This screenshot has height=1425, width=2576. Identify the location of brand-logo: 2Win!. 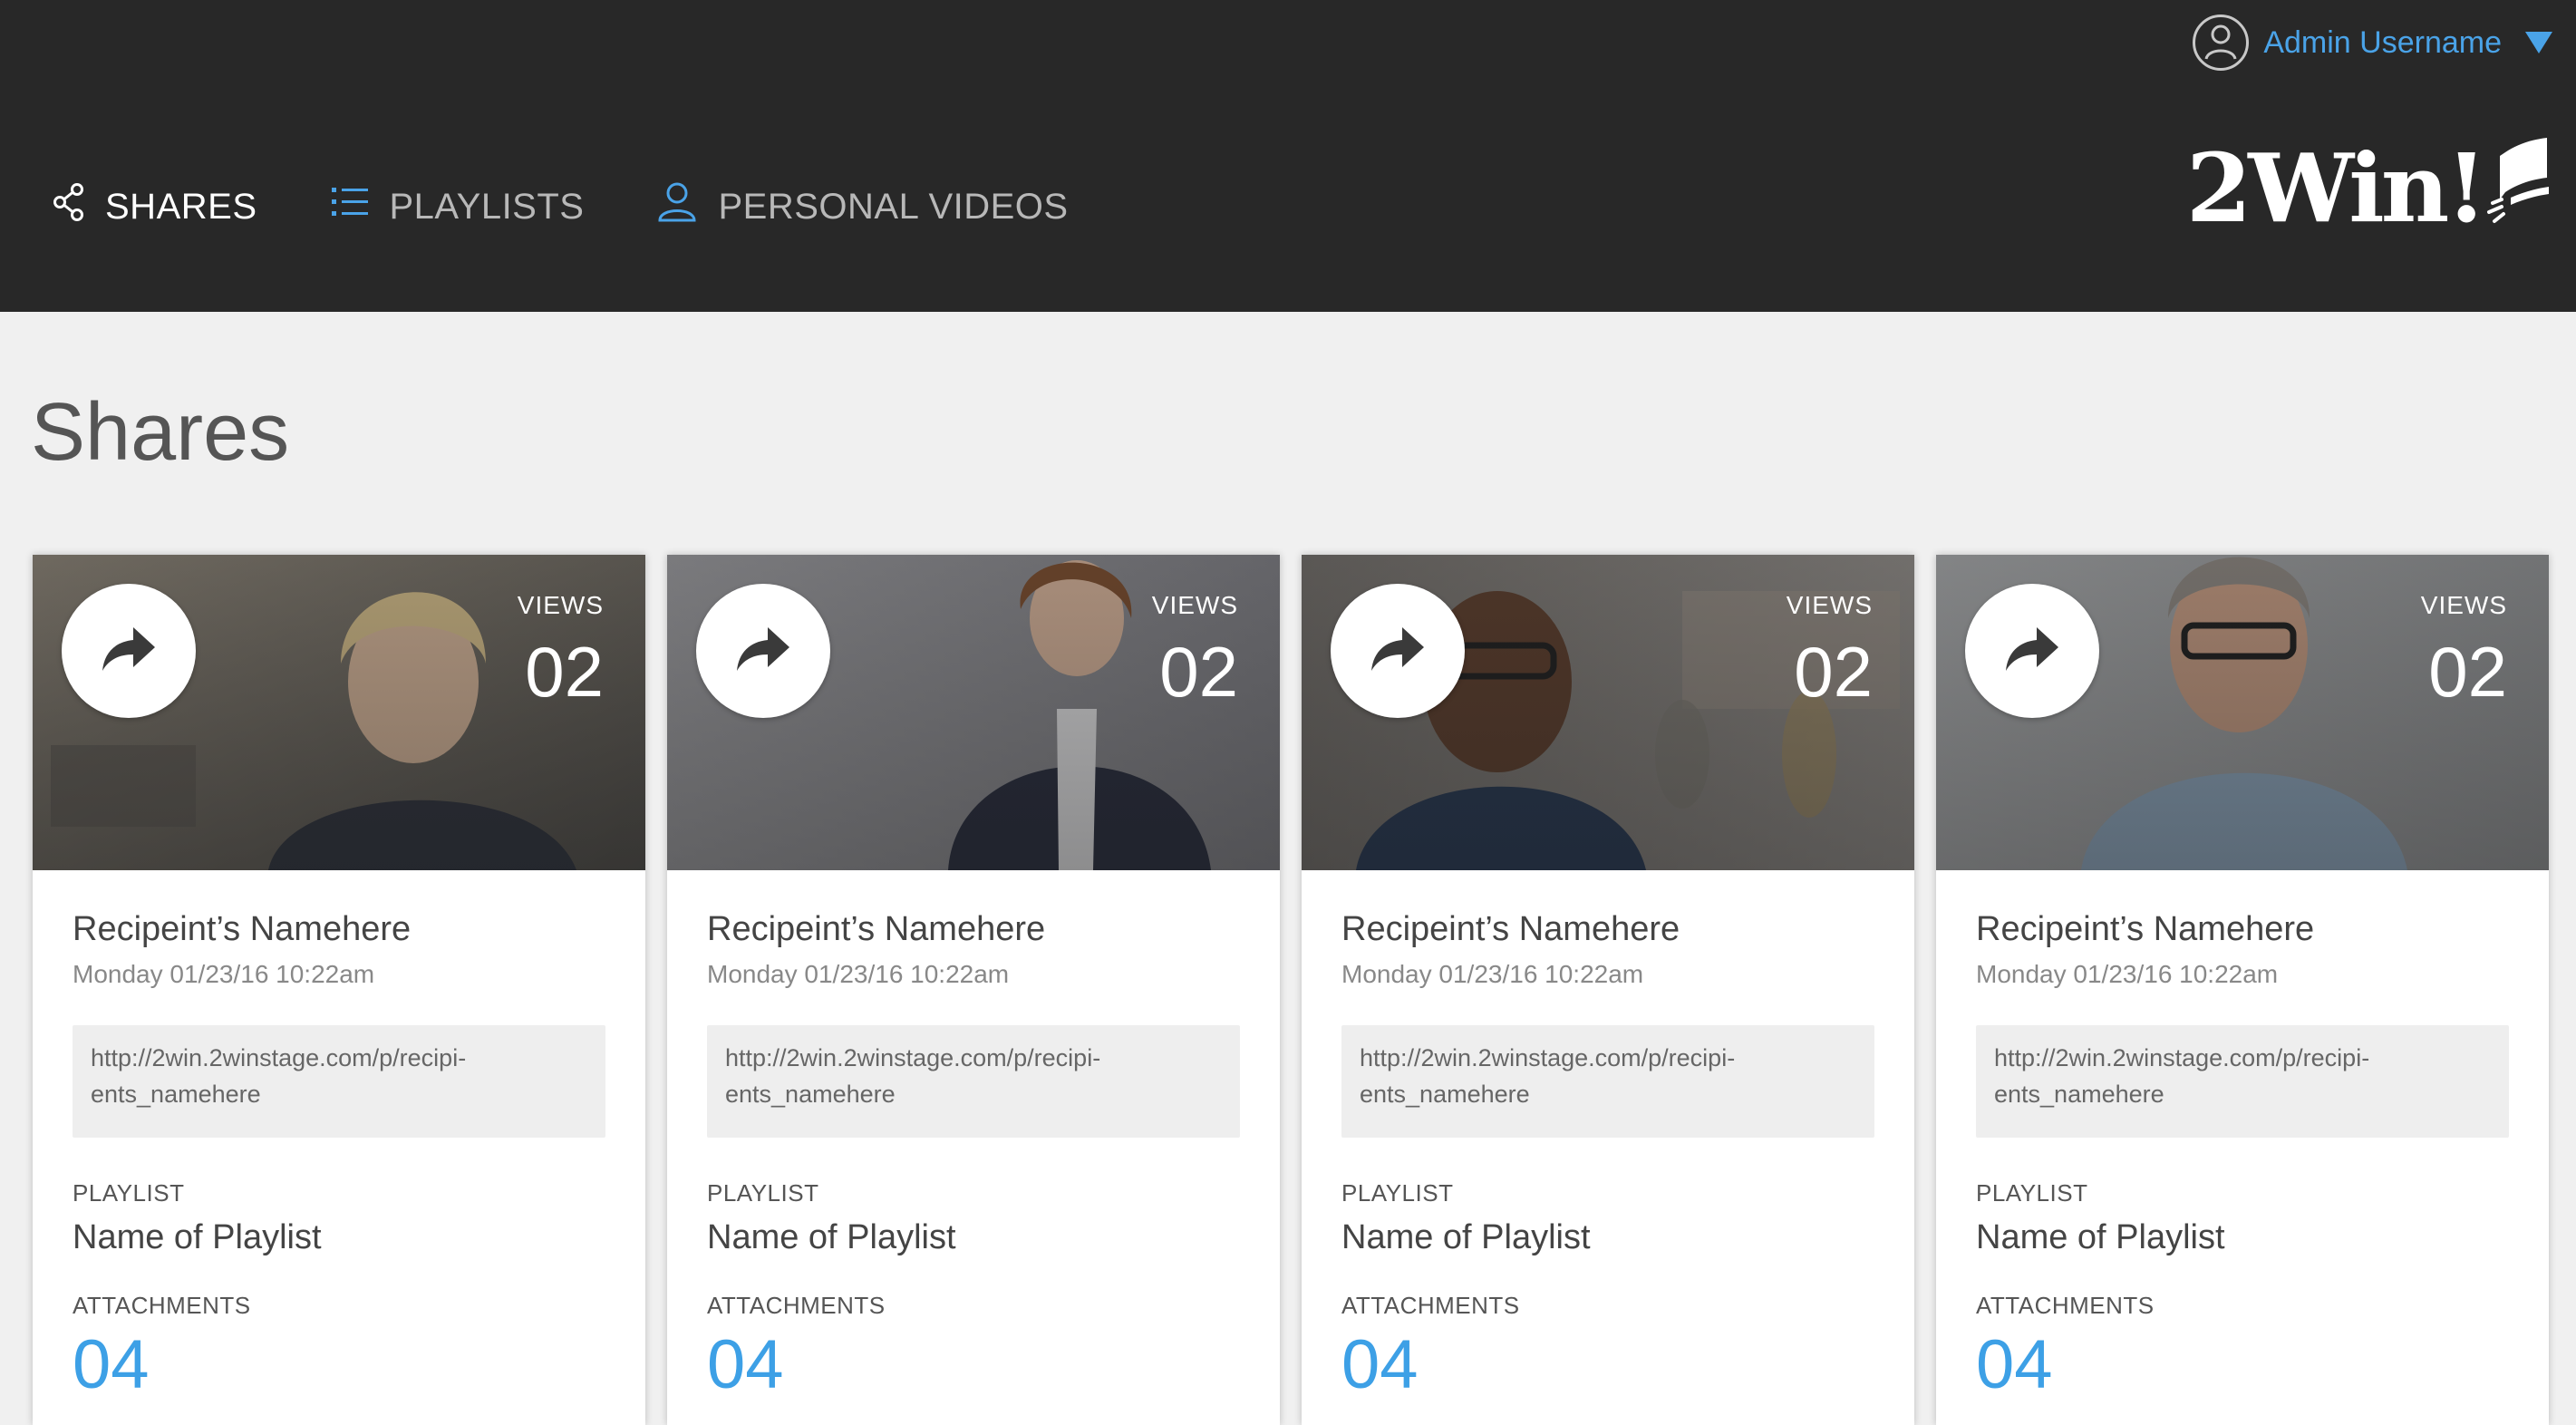
(2369, 188).